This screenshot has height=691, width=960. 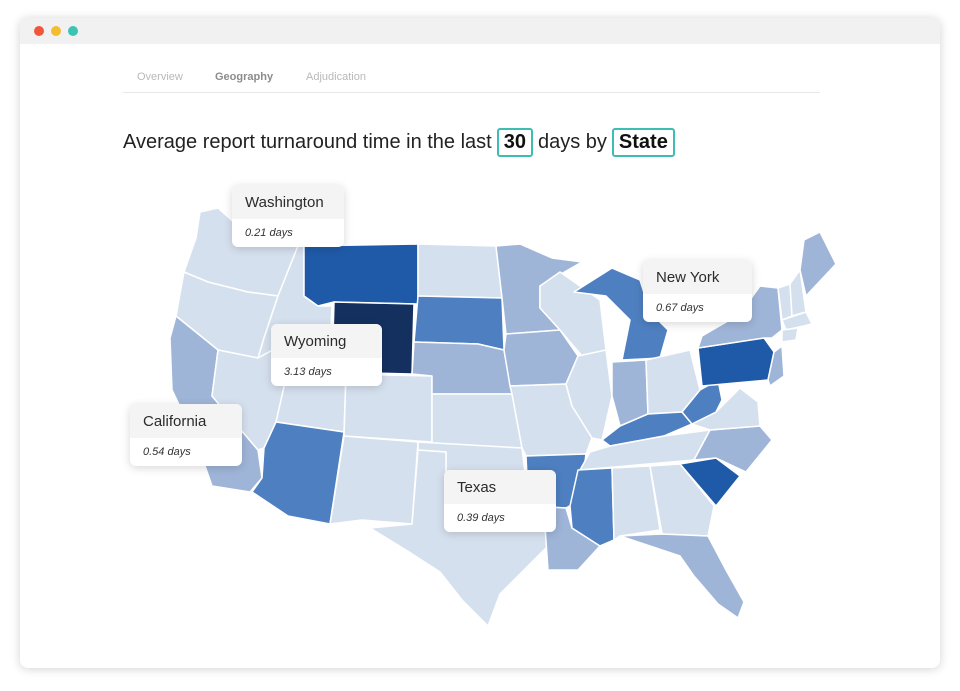 I want to click on callout-value: 0.39 days, so click(x=481, y=518).